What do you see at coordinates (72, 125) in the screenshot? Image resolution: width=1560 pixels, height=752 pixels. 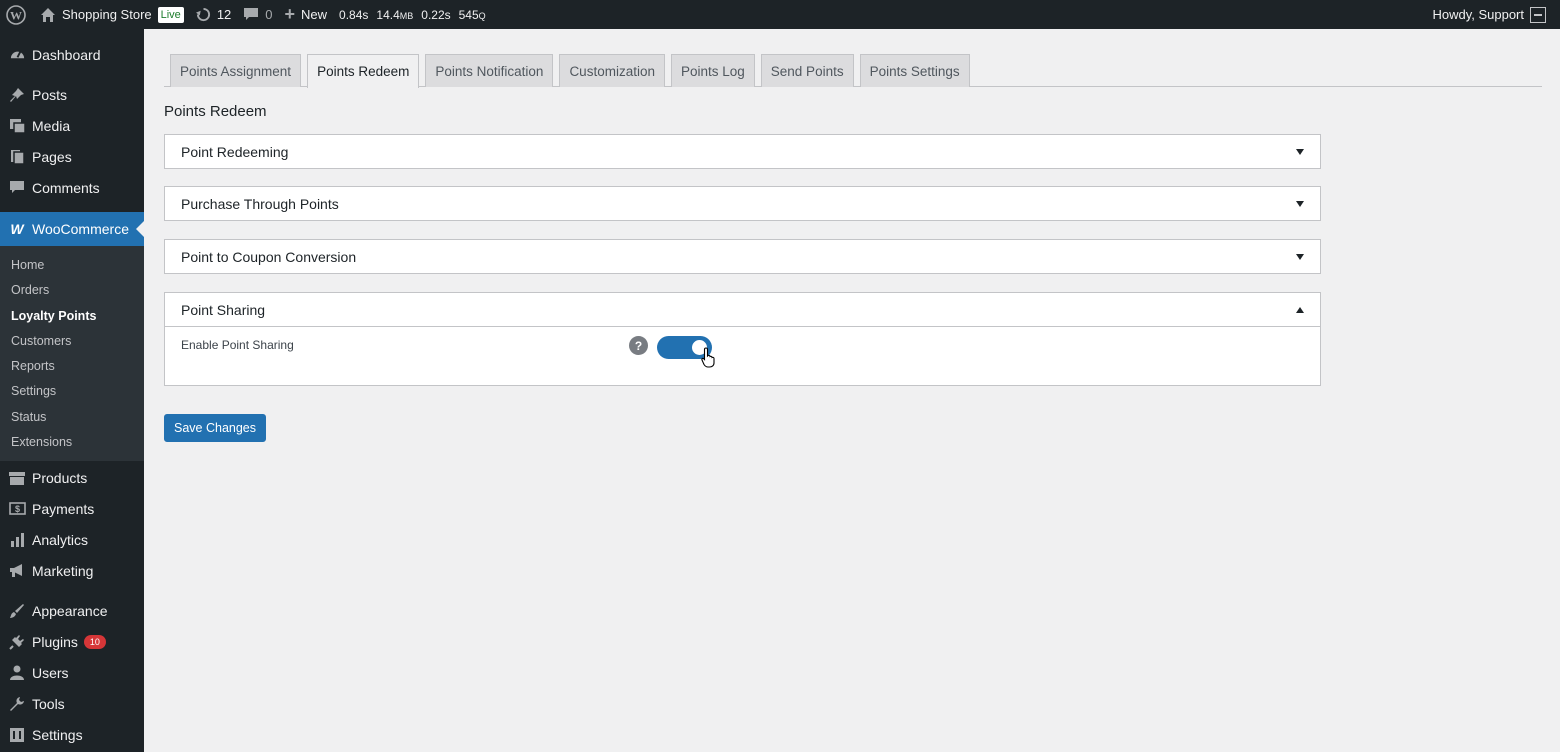 I see `menu-media: Media` at bounding box center [72, 125].